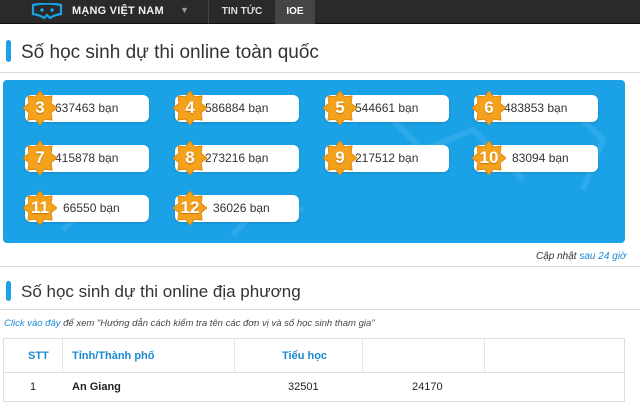  I want to click on click-here-link: Click vào đây, so click(32, 323).